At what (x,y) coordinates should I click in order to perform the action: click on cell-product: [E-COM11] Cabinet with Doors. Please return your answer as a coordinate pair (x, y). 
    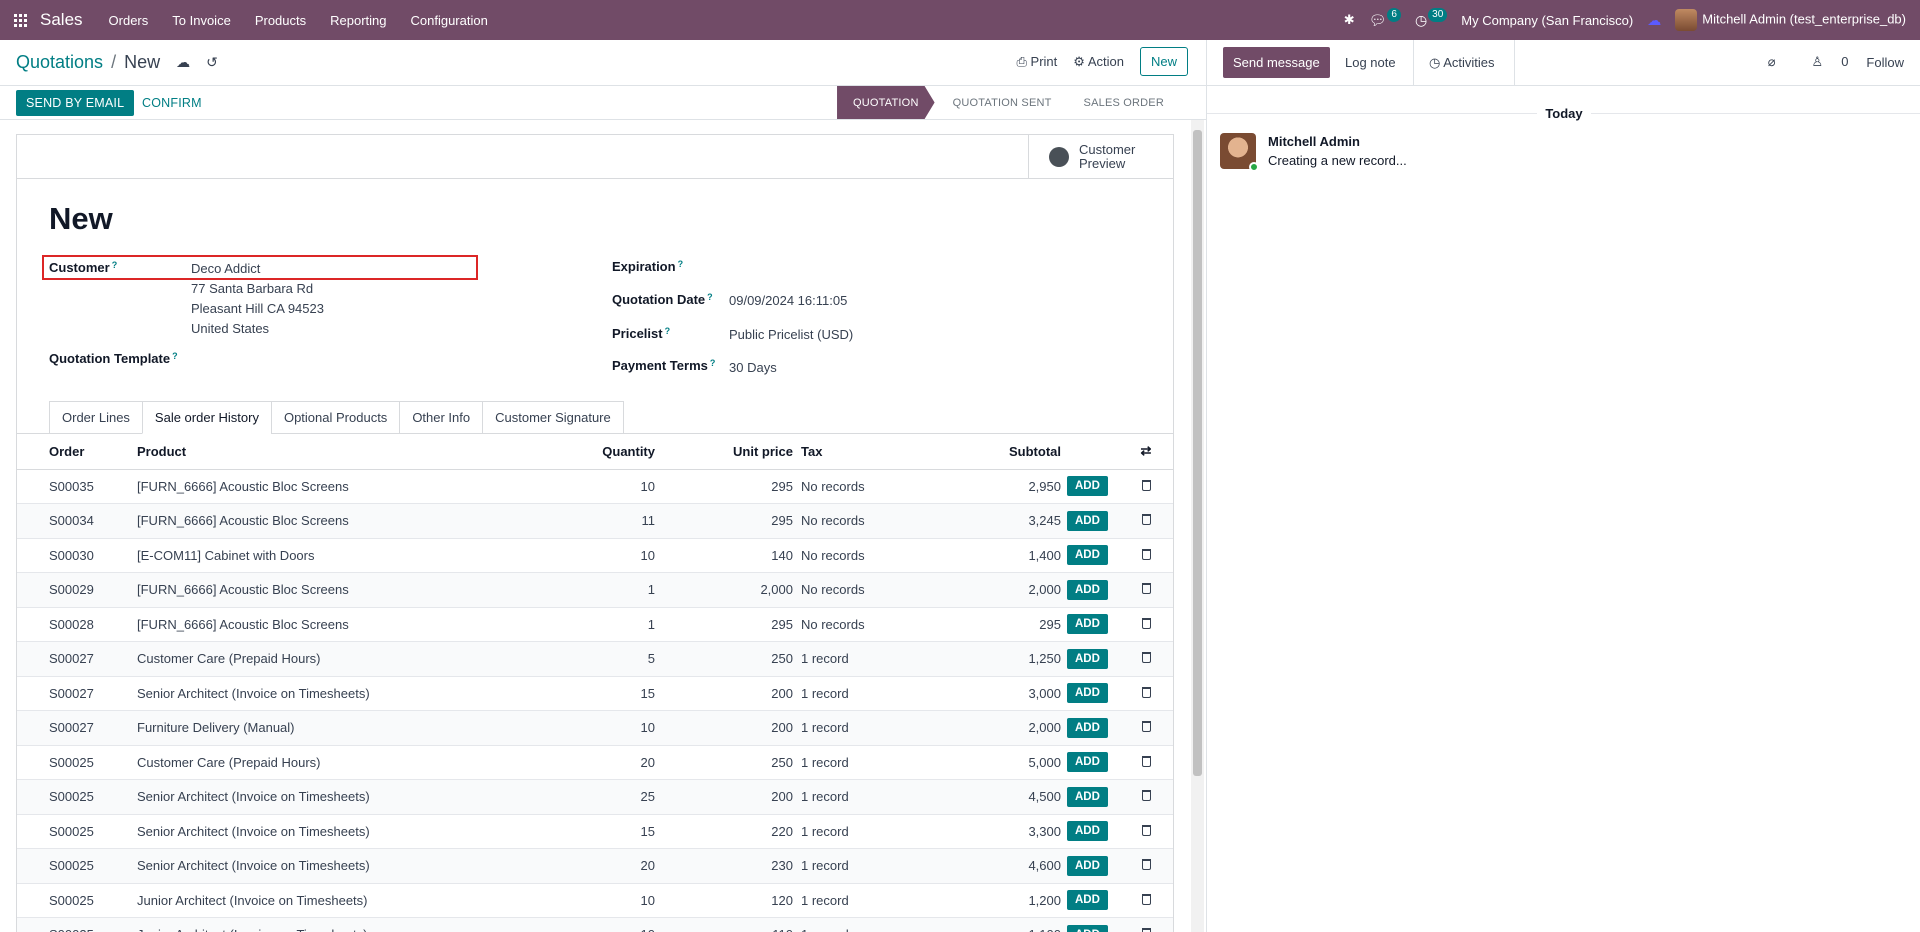
    Looking at the image, I should click on (337, 555).